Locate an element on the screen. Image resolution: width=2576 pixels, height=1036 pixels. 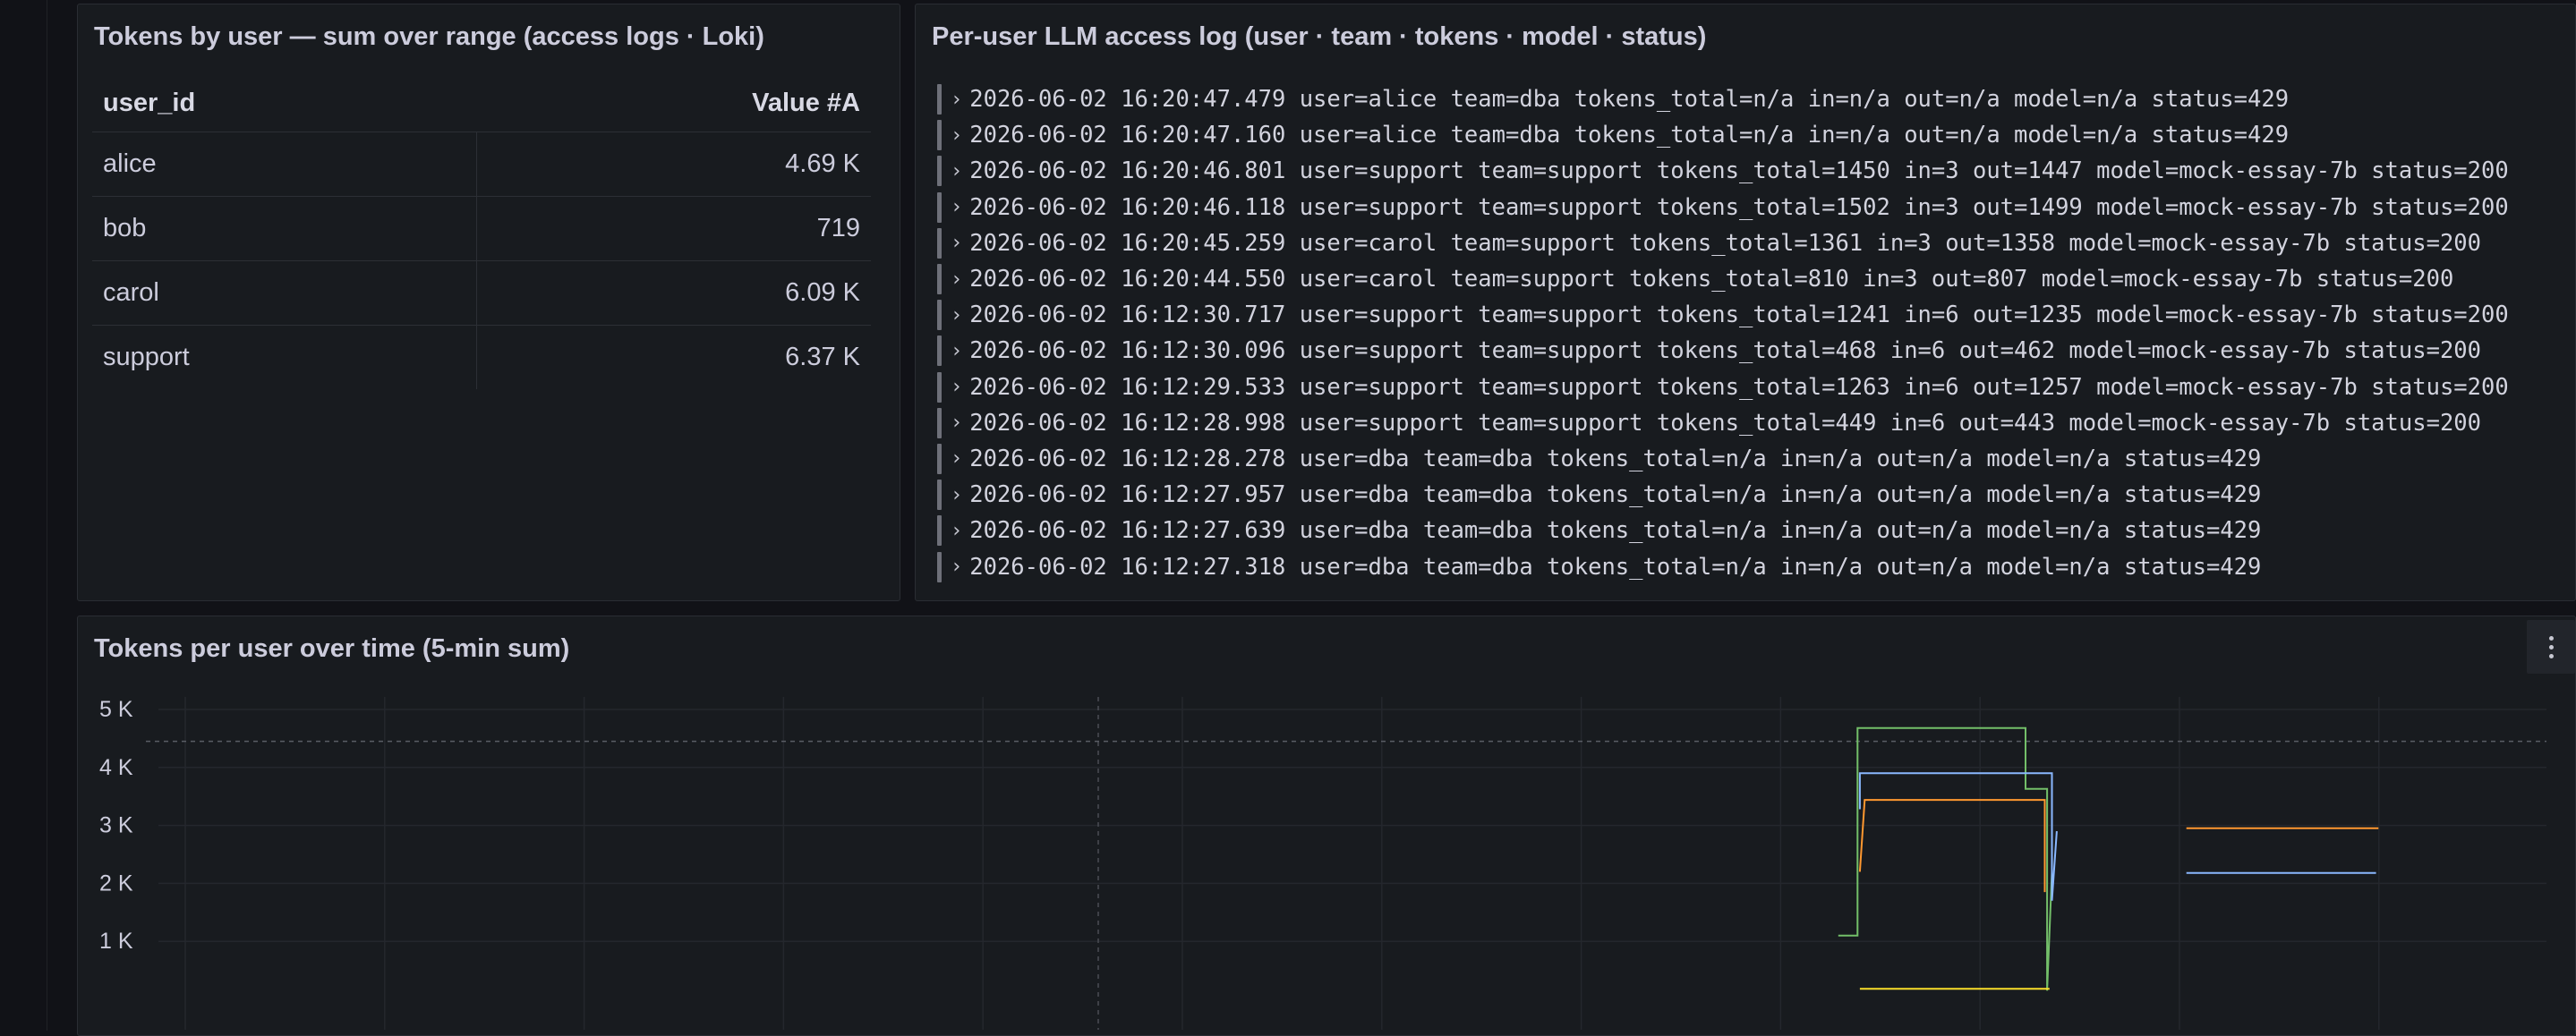
cell-user: bob is located at coordinates (284, 229).